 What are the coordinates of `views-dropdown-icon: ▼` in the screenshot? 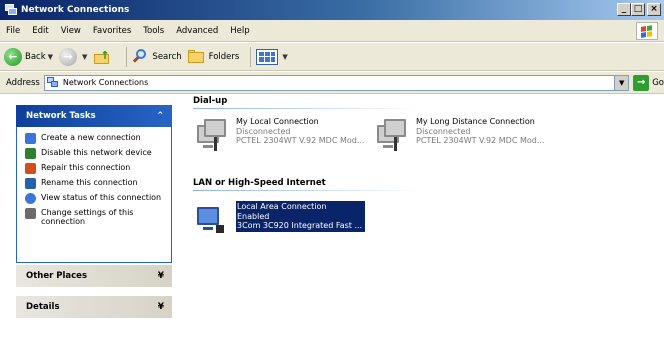 It's located at (284, 57).